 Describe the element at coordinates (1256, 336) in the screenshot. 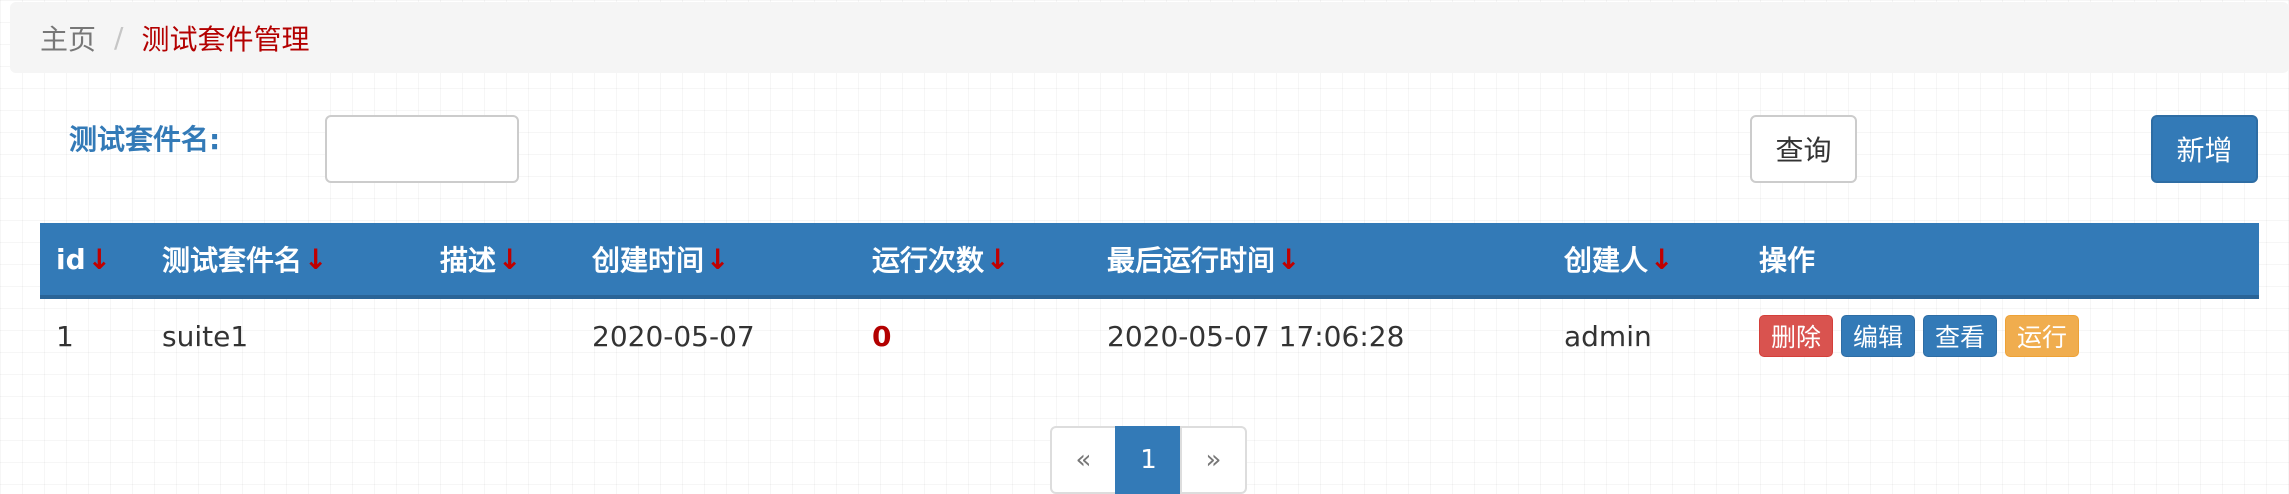

I see `cell-last-run: 2020-05-07 17:06:28` at that location.